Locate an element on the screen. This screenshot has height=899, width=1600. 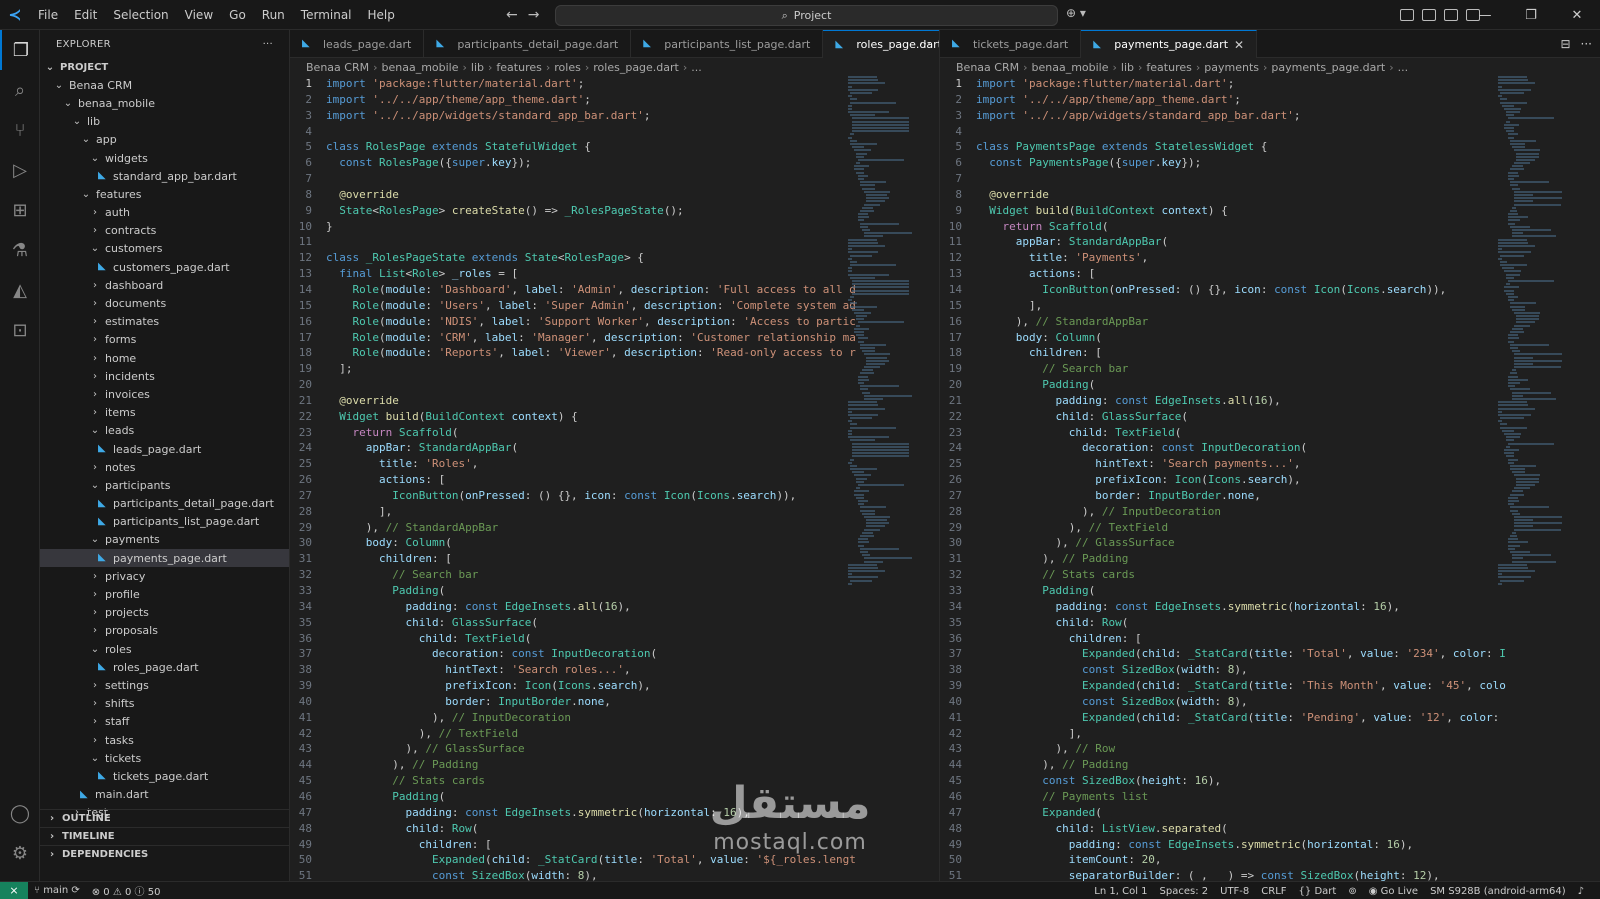
tree-folder: ⌄ customers is located at coordinates (164, 249).